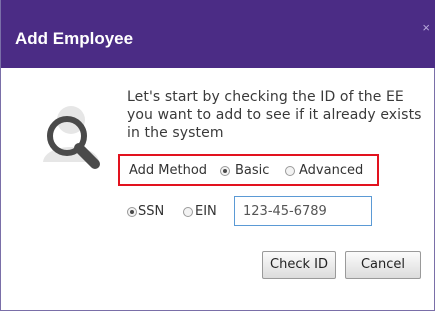  What do you see at coordinates (71, 140) in the screenshot?
I see `employee-search-icon` at bounding box center [71, 140].